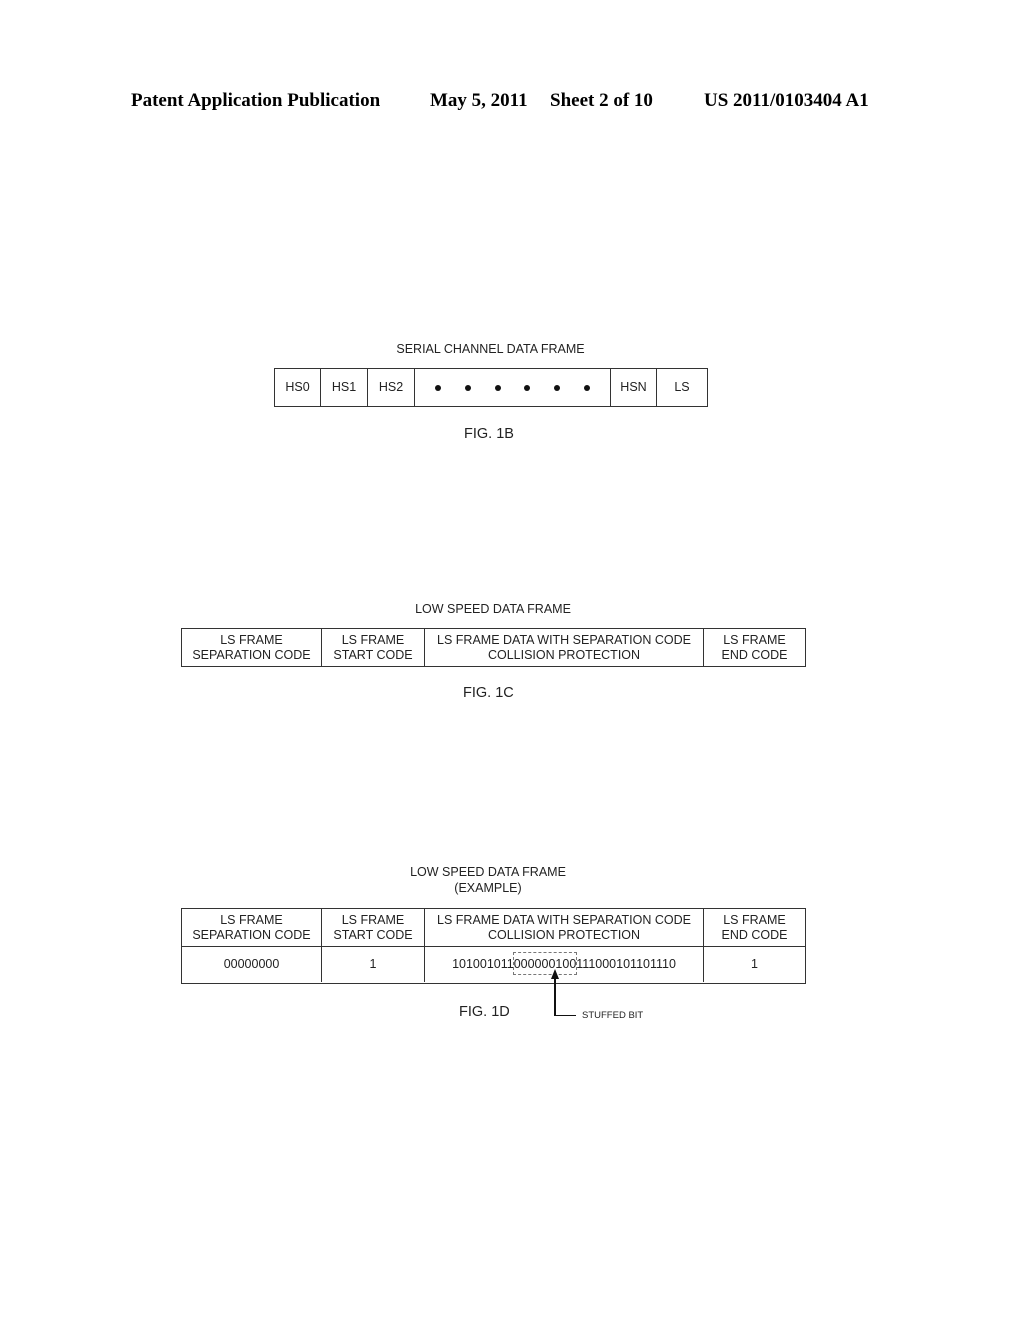  Describe the element at coordinates (613, 1015) in the screenshot. I see `stuffed-bit-label: STUFFED BIT` at that location.